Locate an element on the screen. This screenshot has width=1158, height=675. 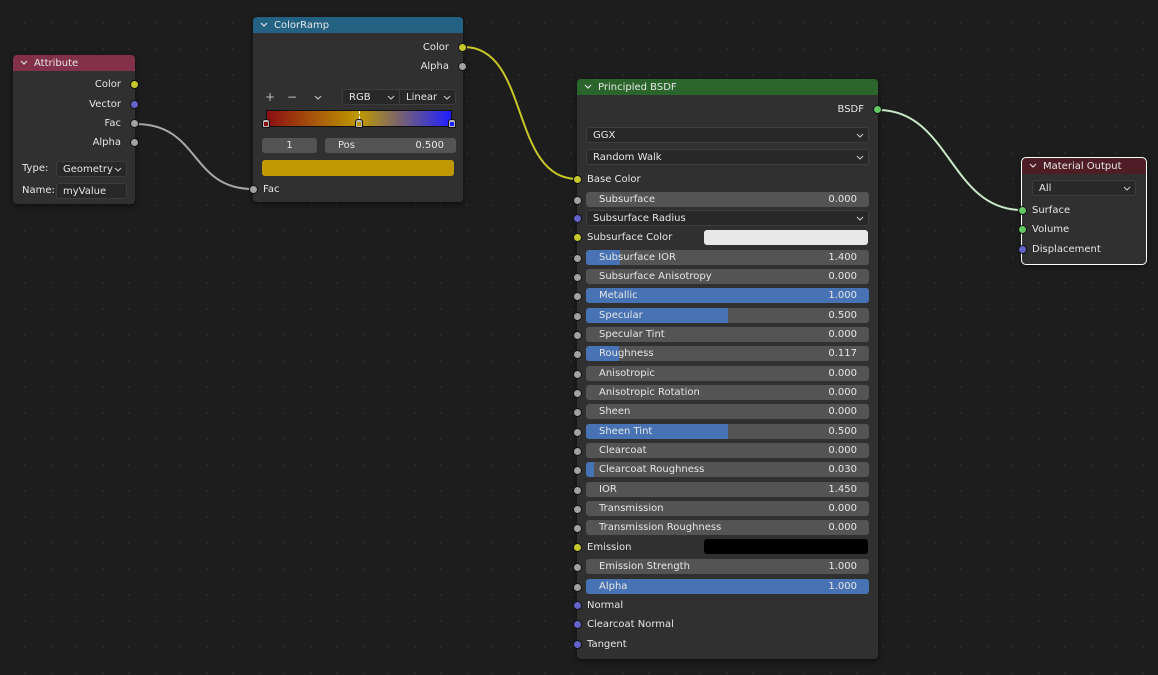
anisotropic-rotation-slider: Anisotropic Rotation 0.000 is located at coordinates (727, 392).